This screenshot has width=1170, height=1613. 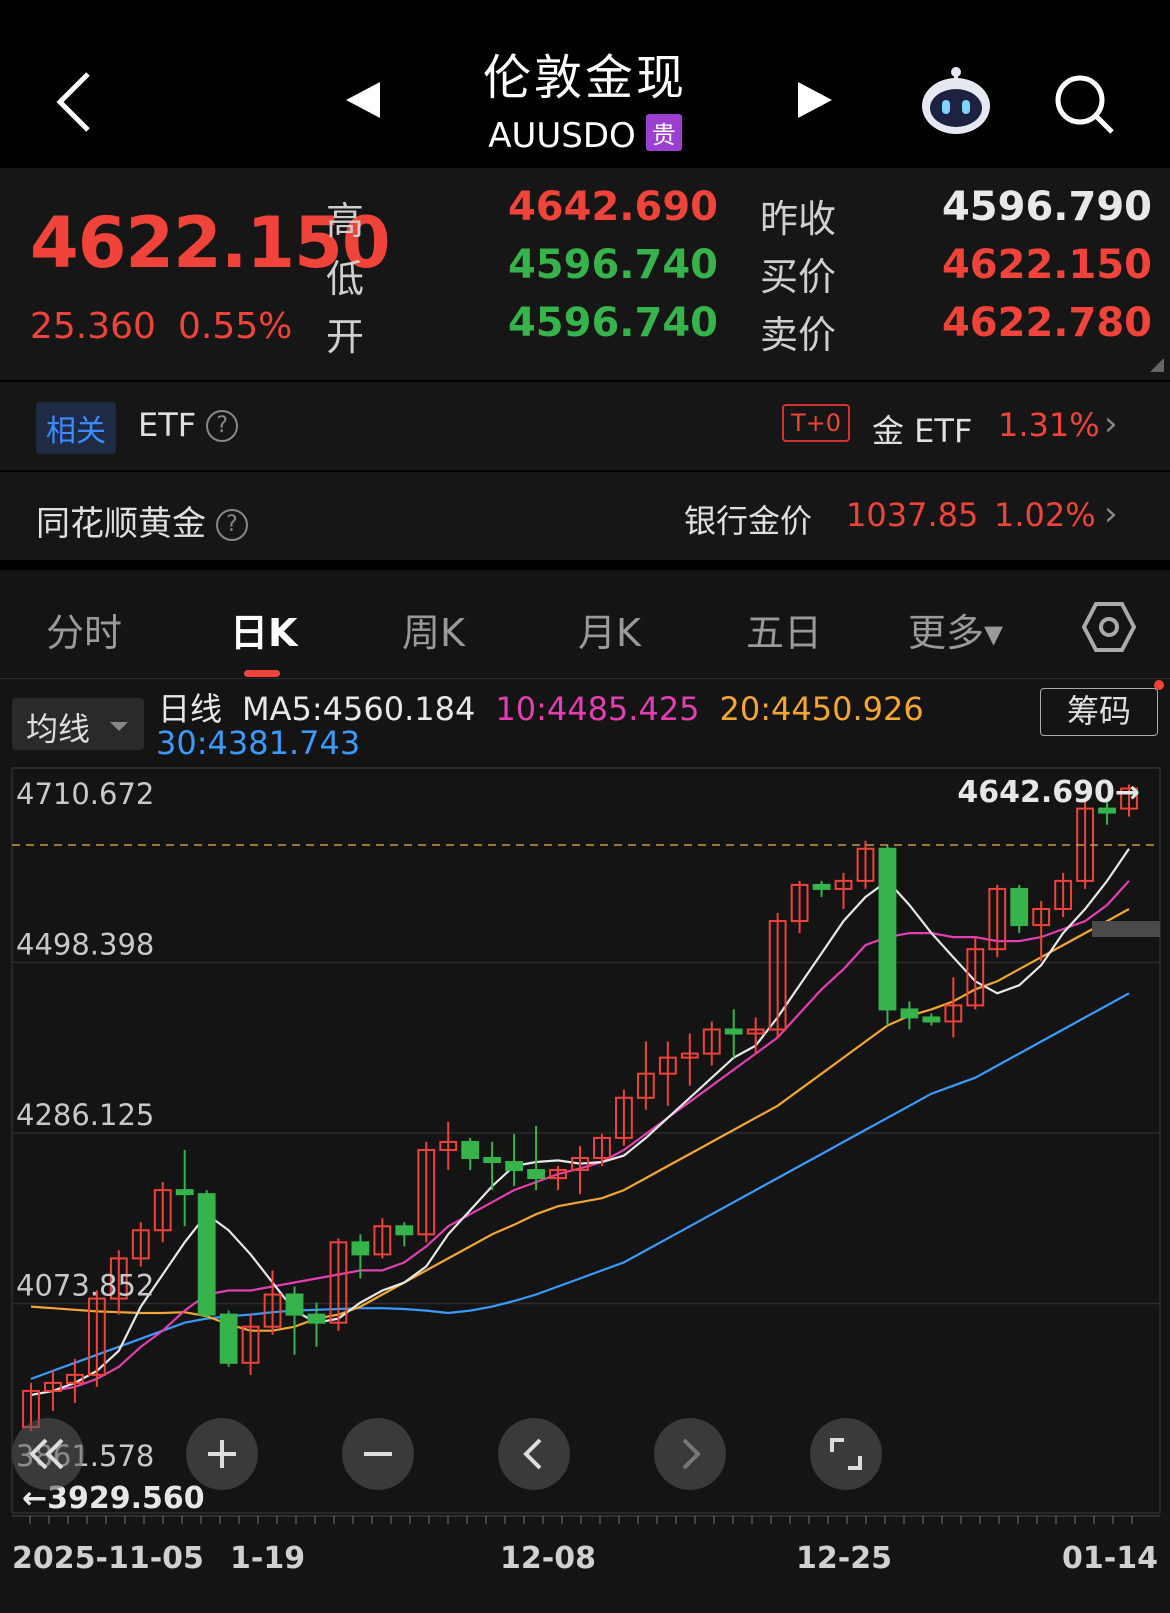 I want to click on fullscreen-icon, so click(x=846, y=1454).